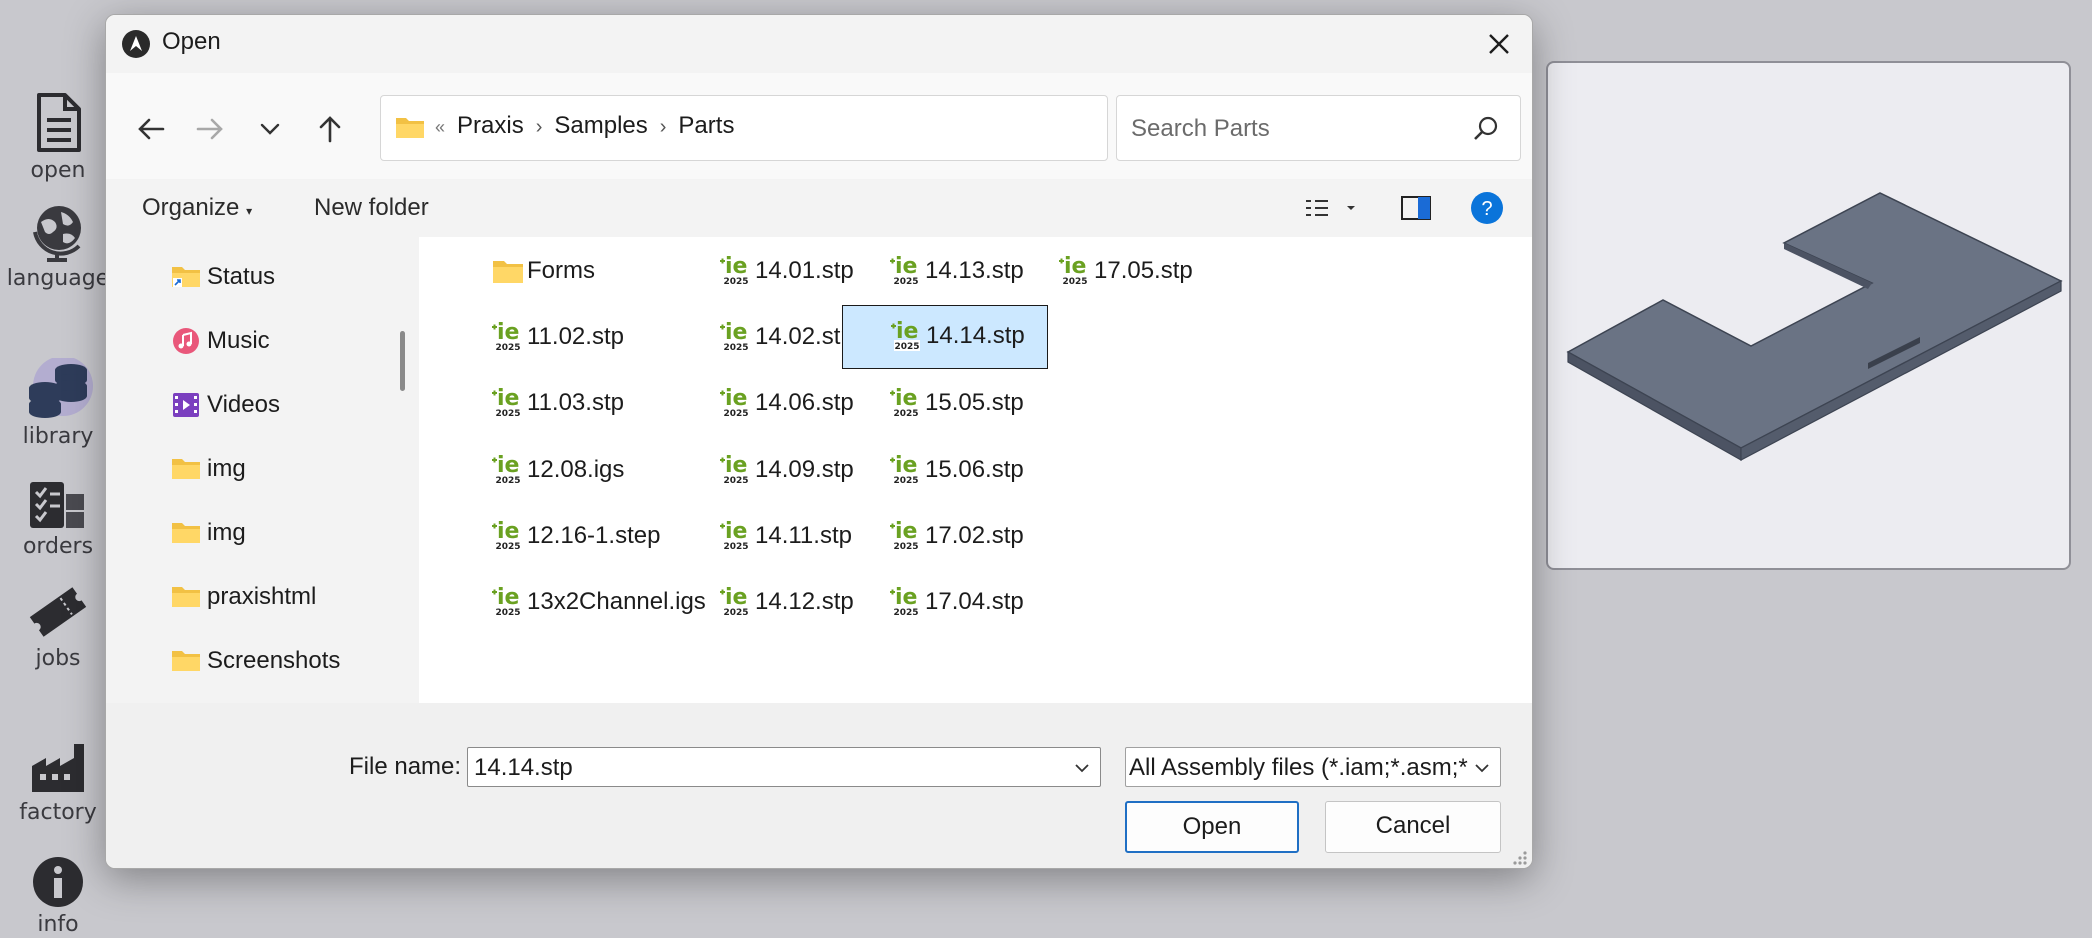 The height and width of the screenshot is (938, 2092). I want to click on open-button: Open, so click(1212, 827).